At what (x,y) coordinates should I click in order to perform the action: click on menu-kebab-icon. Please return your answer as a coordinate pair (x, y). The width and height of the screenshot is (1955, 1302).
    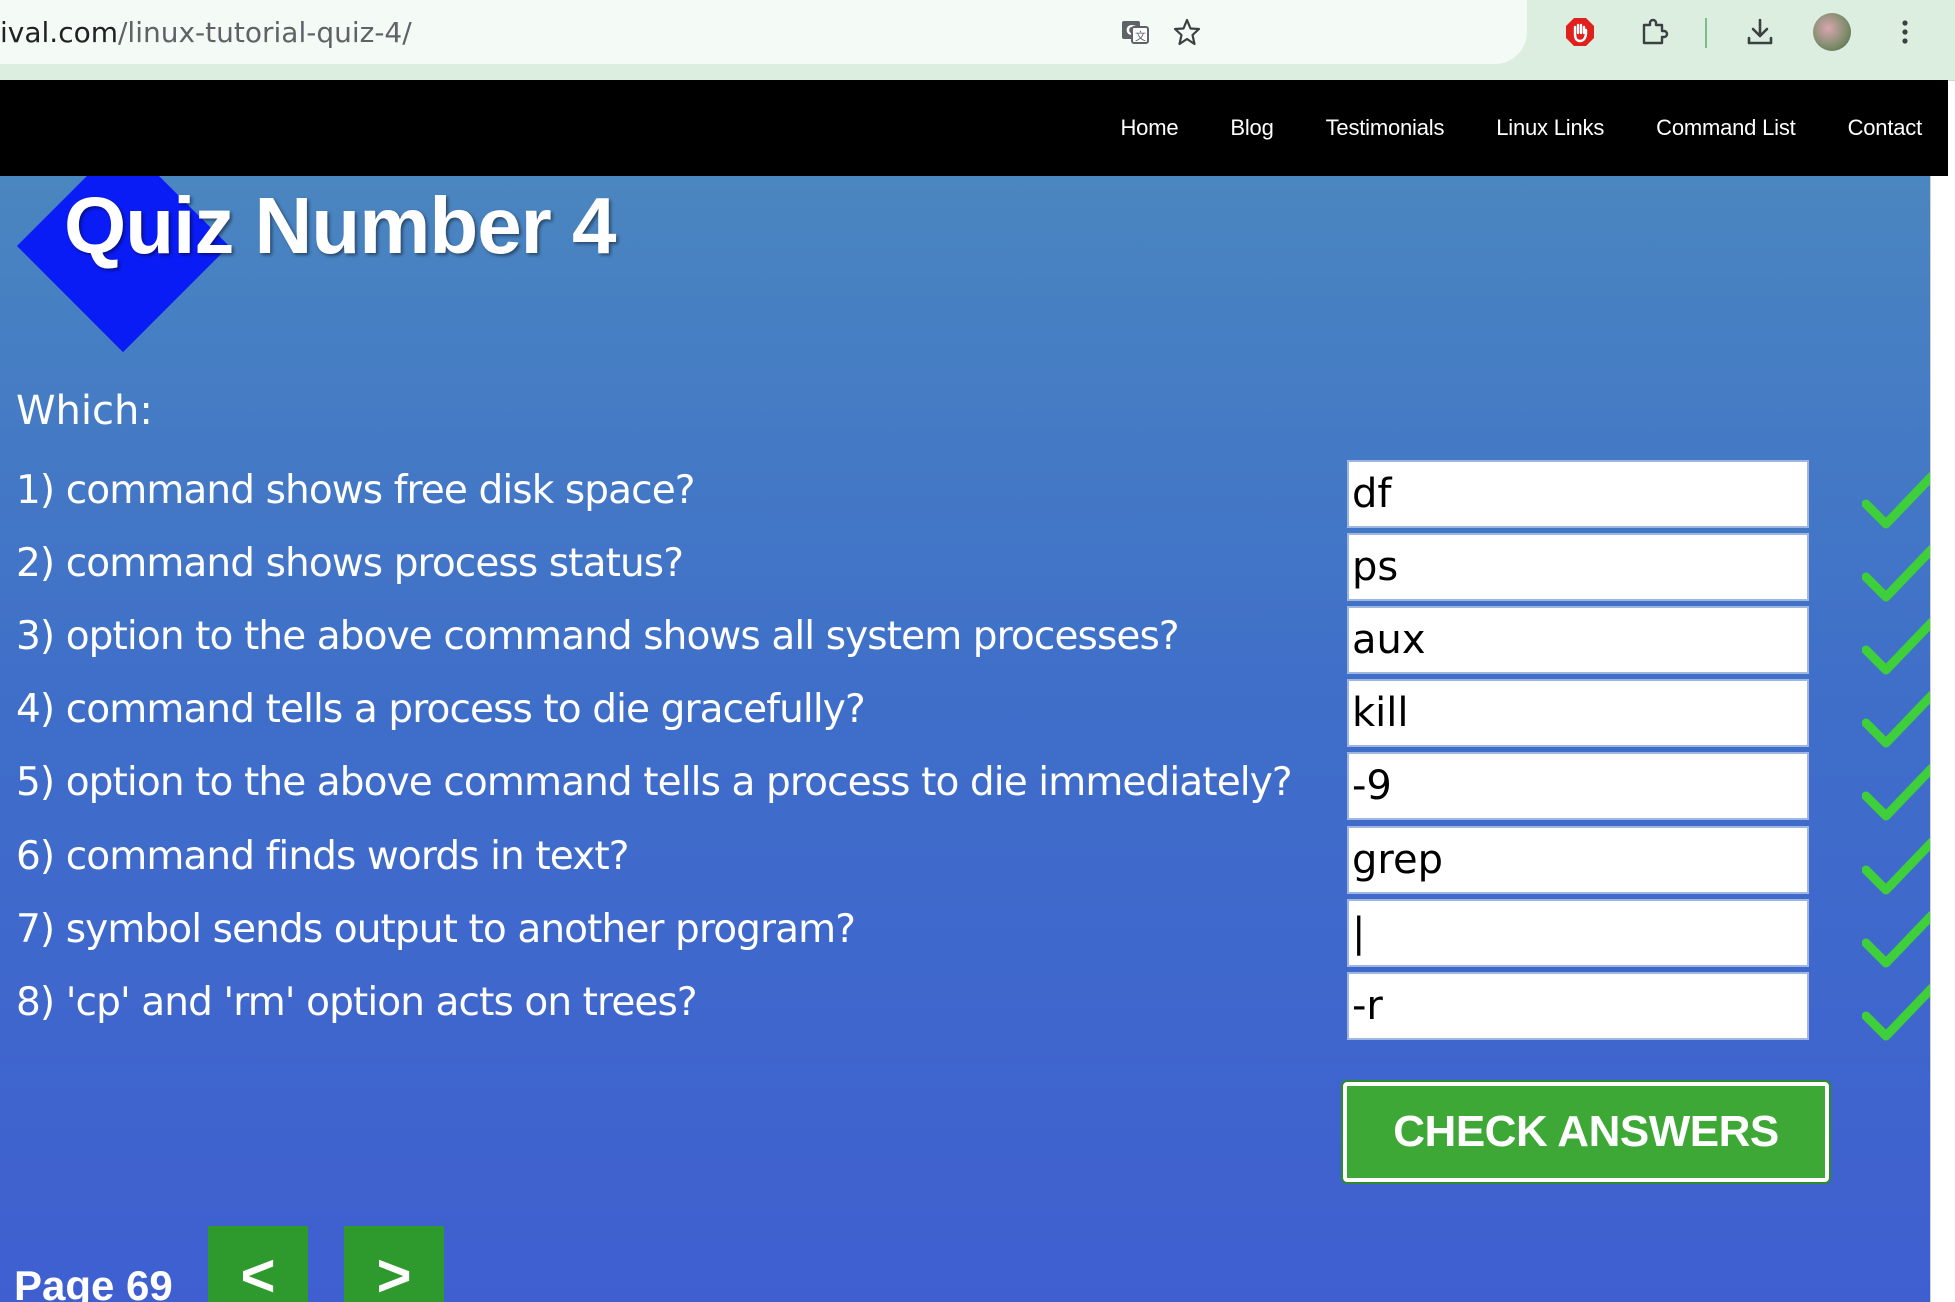
    Looking at the image, I should click on (1905, 32).